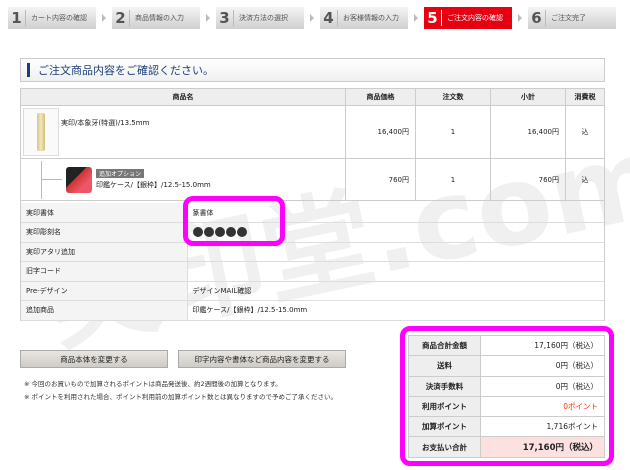 Image resolution: width=630 pixels, height=470 pixels. What do you see at coordinates (312, 70) in the screenshot?
I see `page-heading: ご注文商品内容をご確認ください。` at bounding box center [312, 70].